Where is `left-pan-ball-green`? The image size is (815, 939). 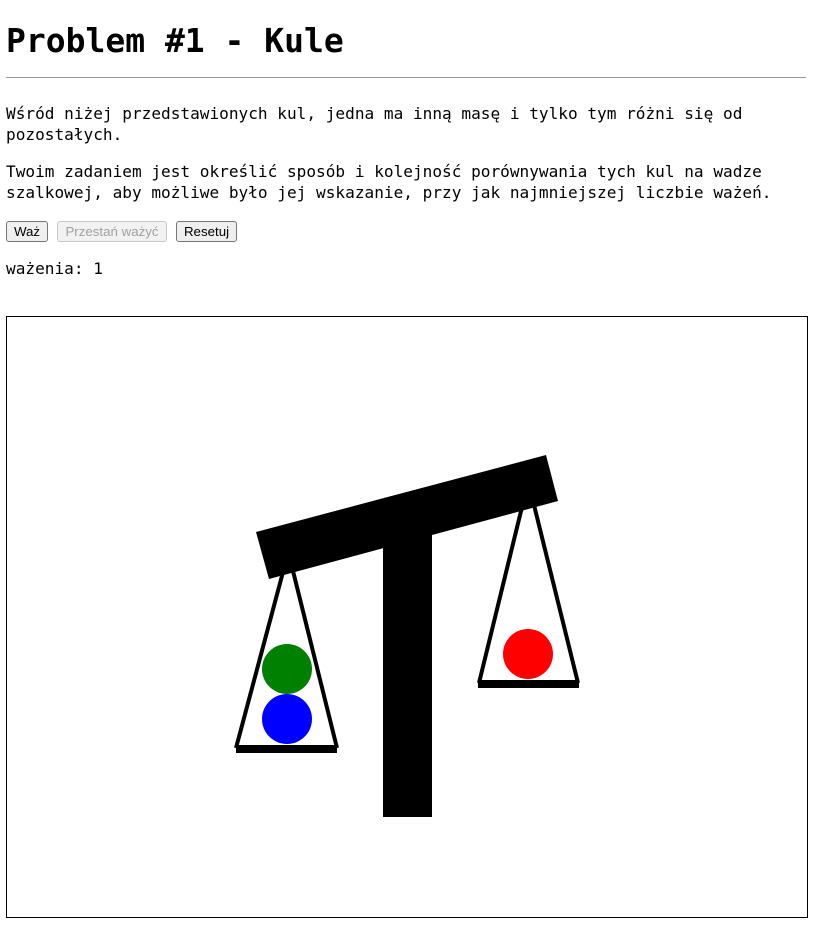 left-pan-ball-green is located at coordinates (287, 669).